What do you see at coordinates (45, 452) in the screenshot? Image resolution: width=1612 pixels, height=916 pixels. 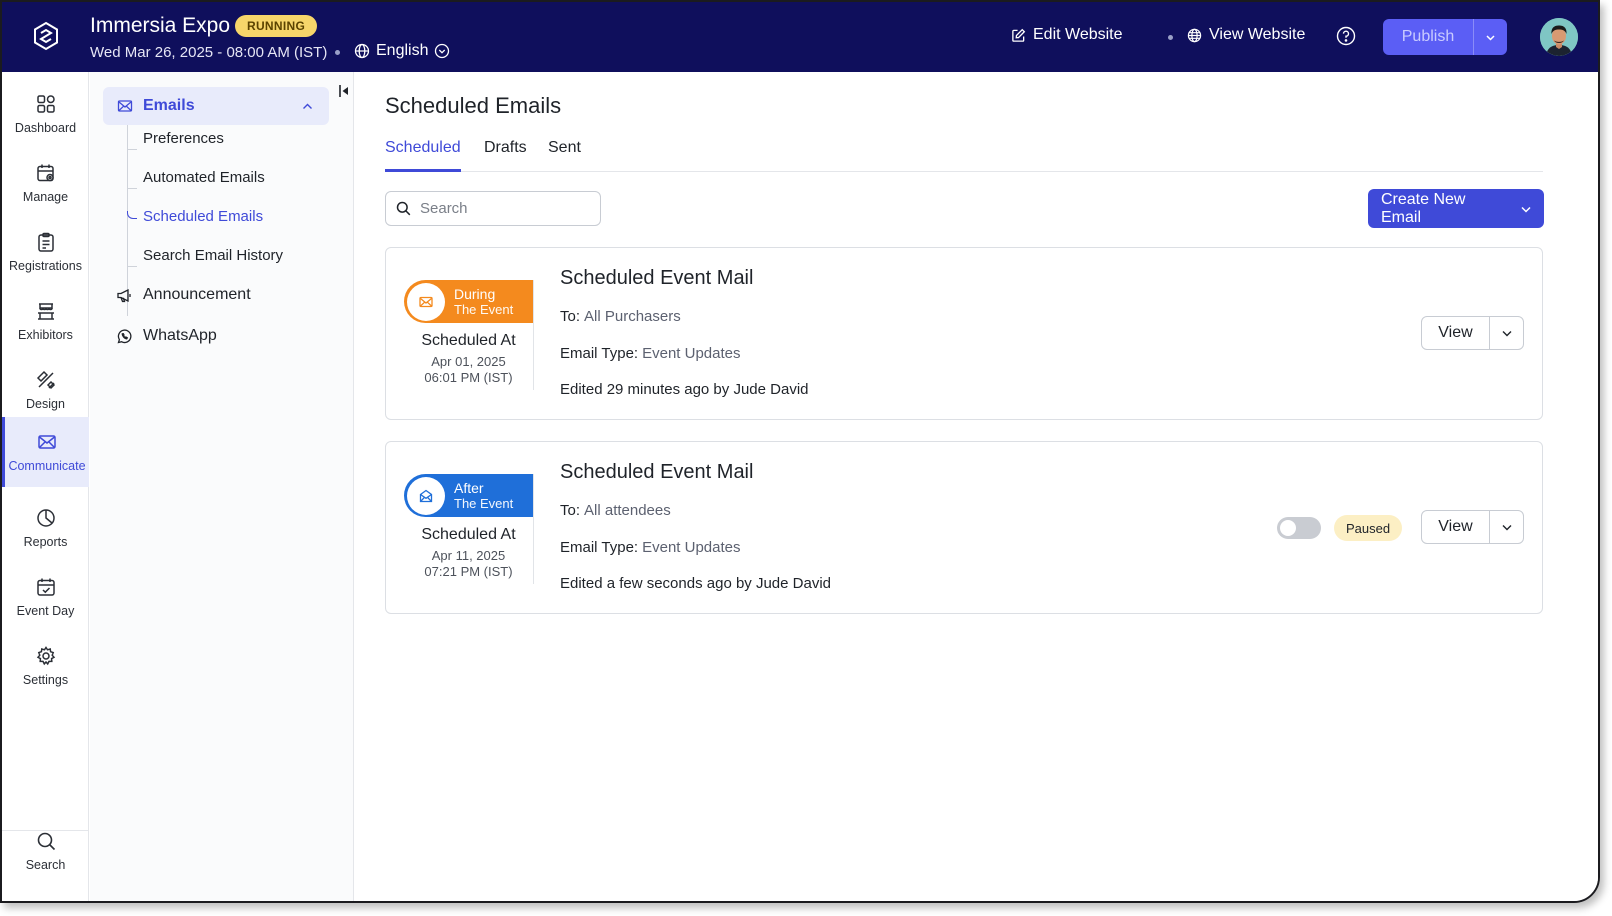 I see `rail-item-communicate: Communicate` at bounding box center [45, 452].